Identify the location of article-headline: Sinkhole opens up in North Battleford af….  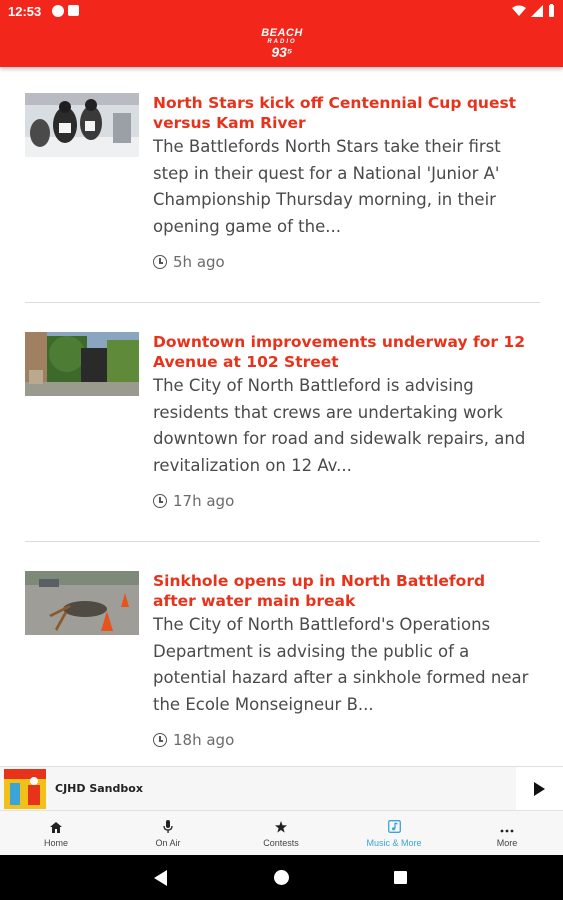
(343, 591).